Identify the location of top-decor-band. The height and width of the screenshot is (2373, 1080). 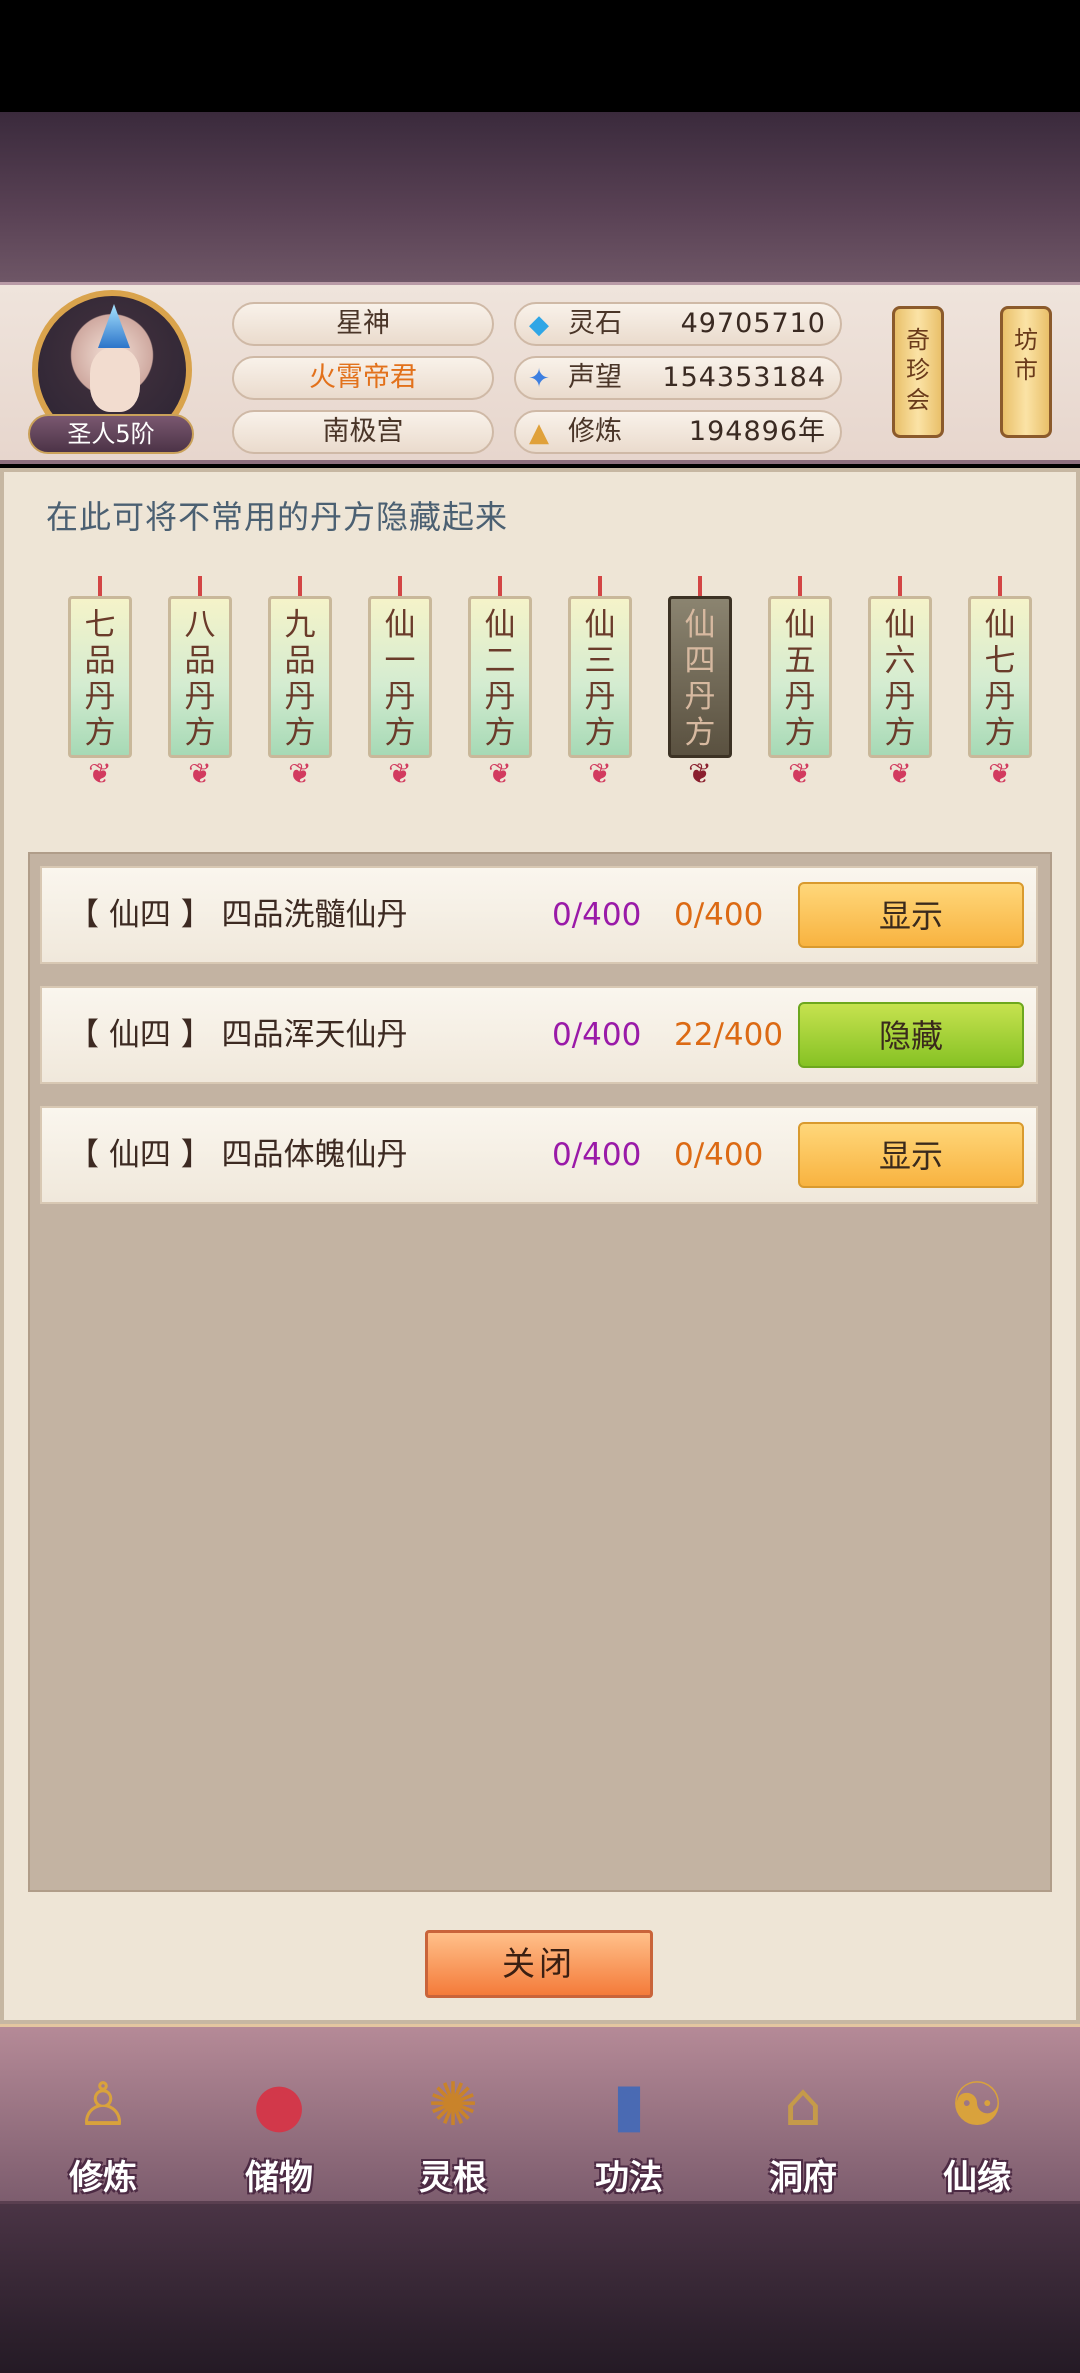
(540, 197).